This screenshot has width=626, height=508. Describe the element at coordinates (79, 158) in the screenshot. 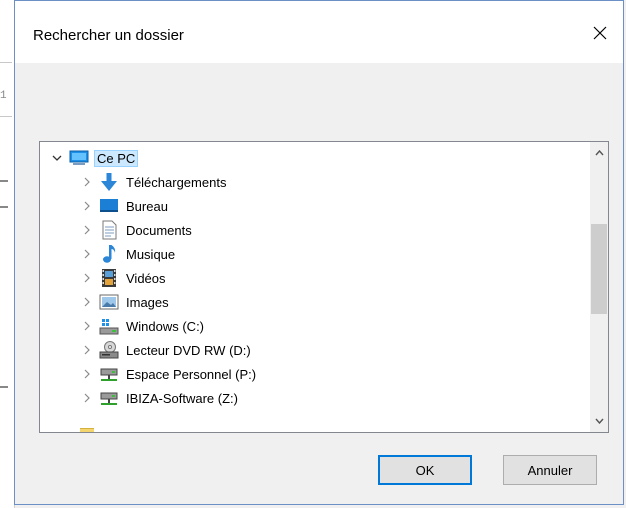

I see `computer-icon` at that location.